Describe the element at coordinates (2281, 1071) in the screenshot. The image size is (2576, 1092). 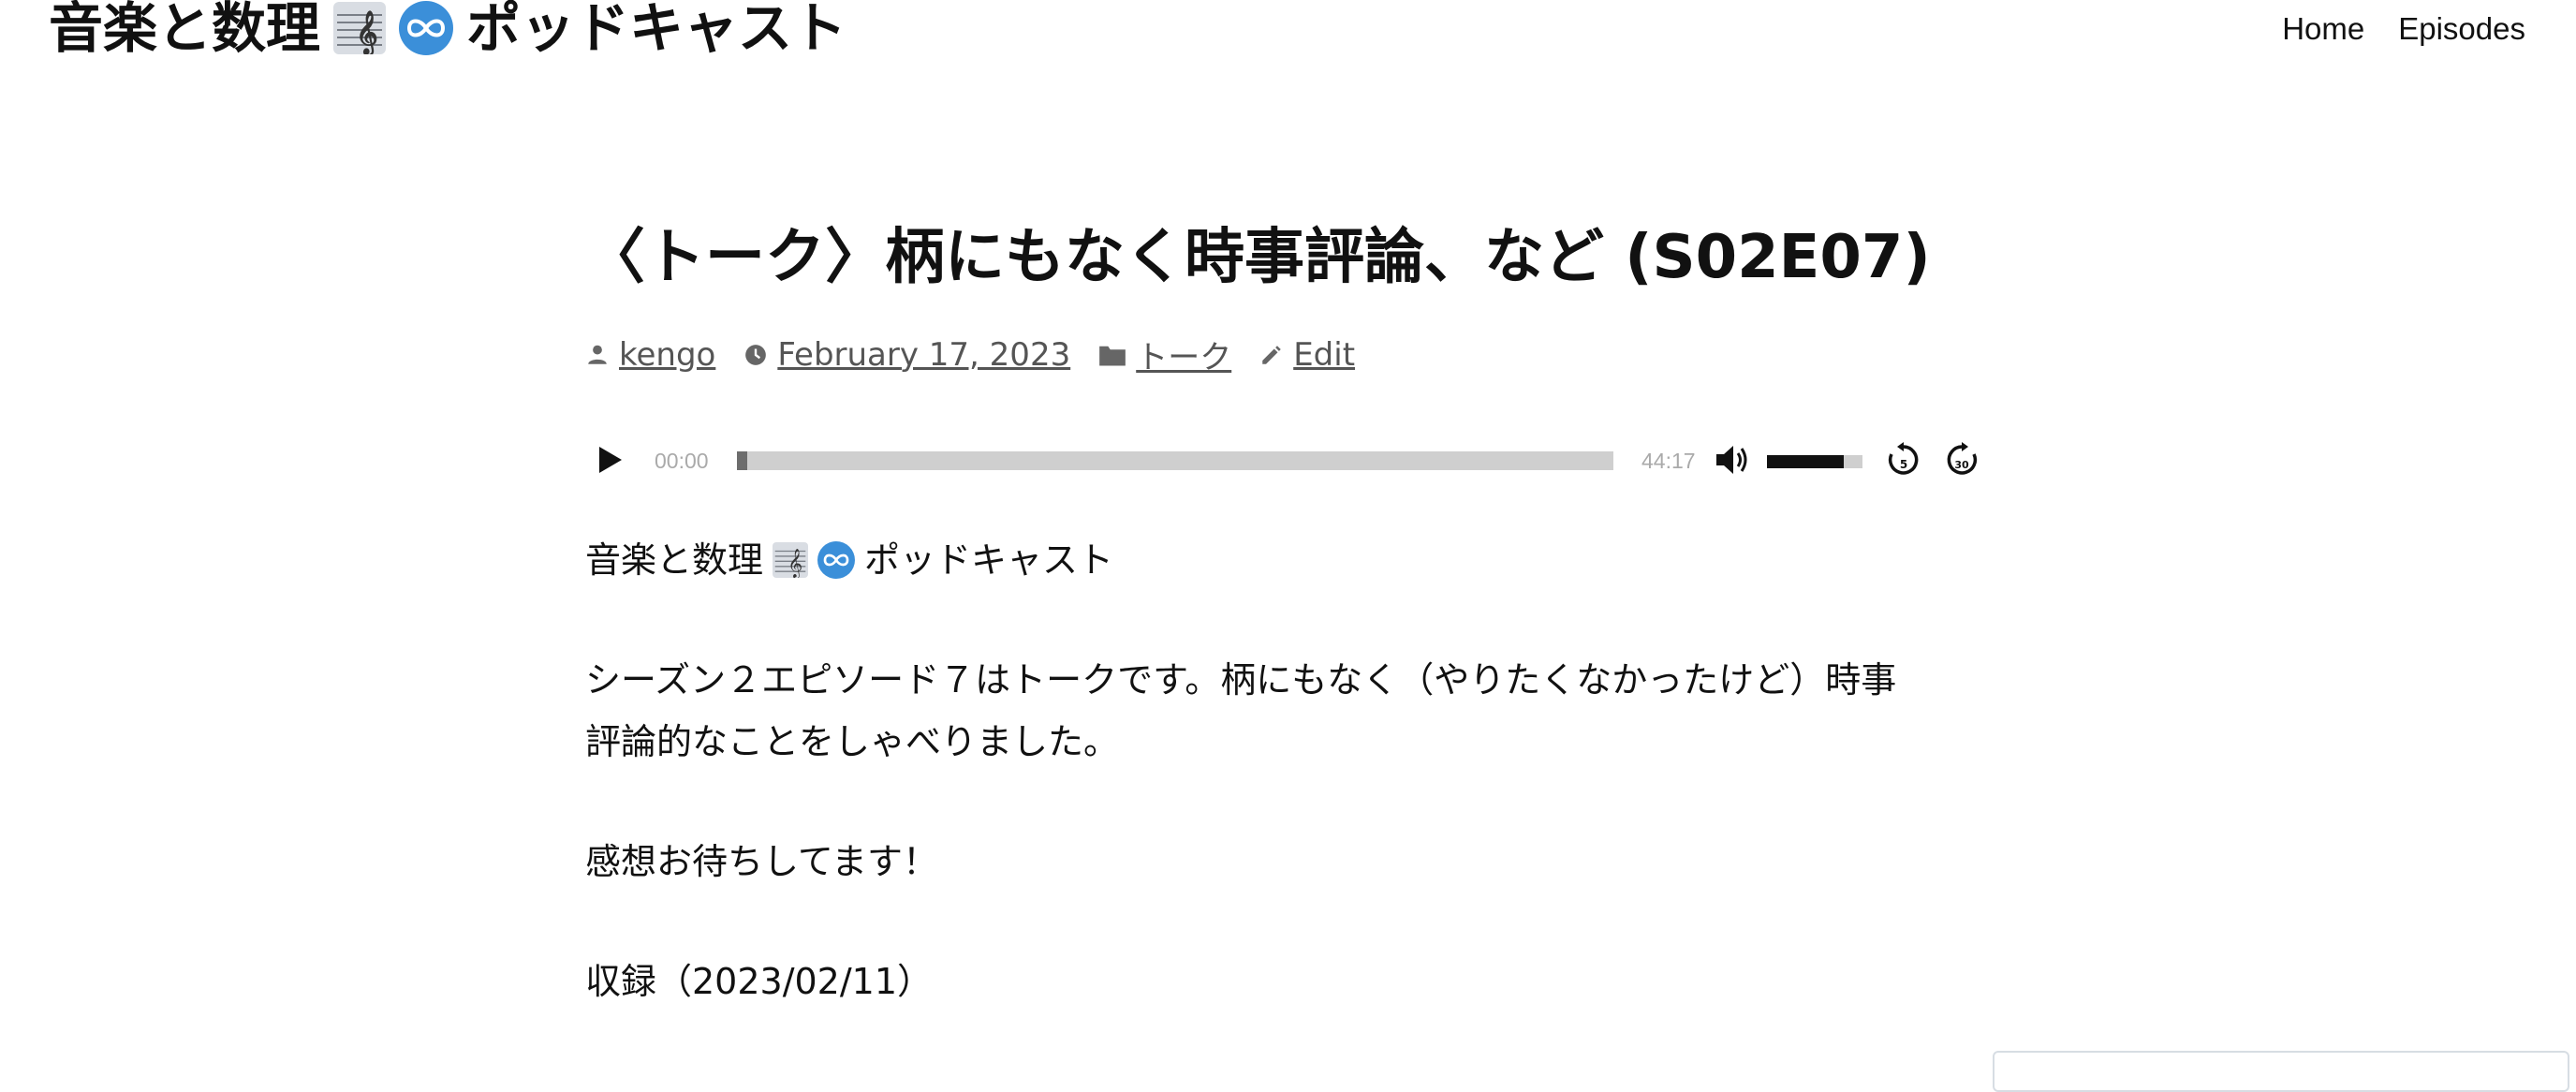
I see `floating-widget` at that location.